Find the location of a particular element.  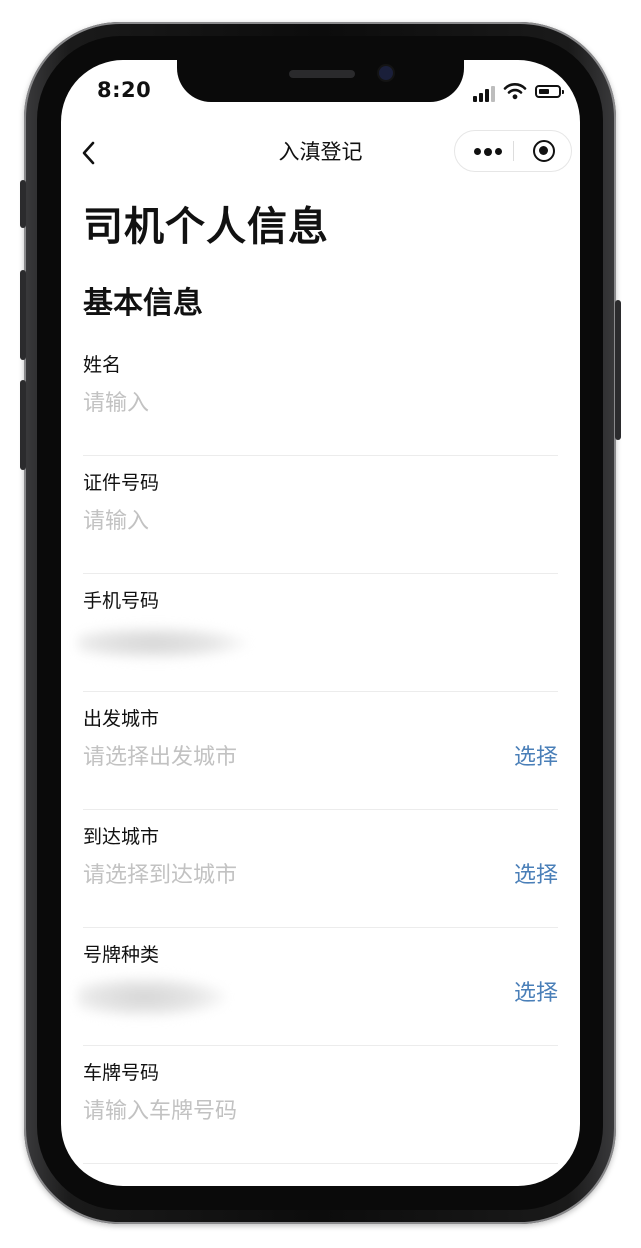

name-input: 请输入 is located at coordinates (116, 401).